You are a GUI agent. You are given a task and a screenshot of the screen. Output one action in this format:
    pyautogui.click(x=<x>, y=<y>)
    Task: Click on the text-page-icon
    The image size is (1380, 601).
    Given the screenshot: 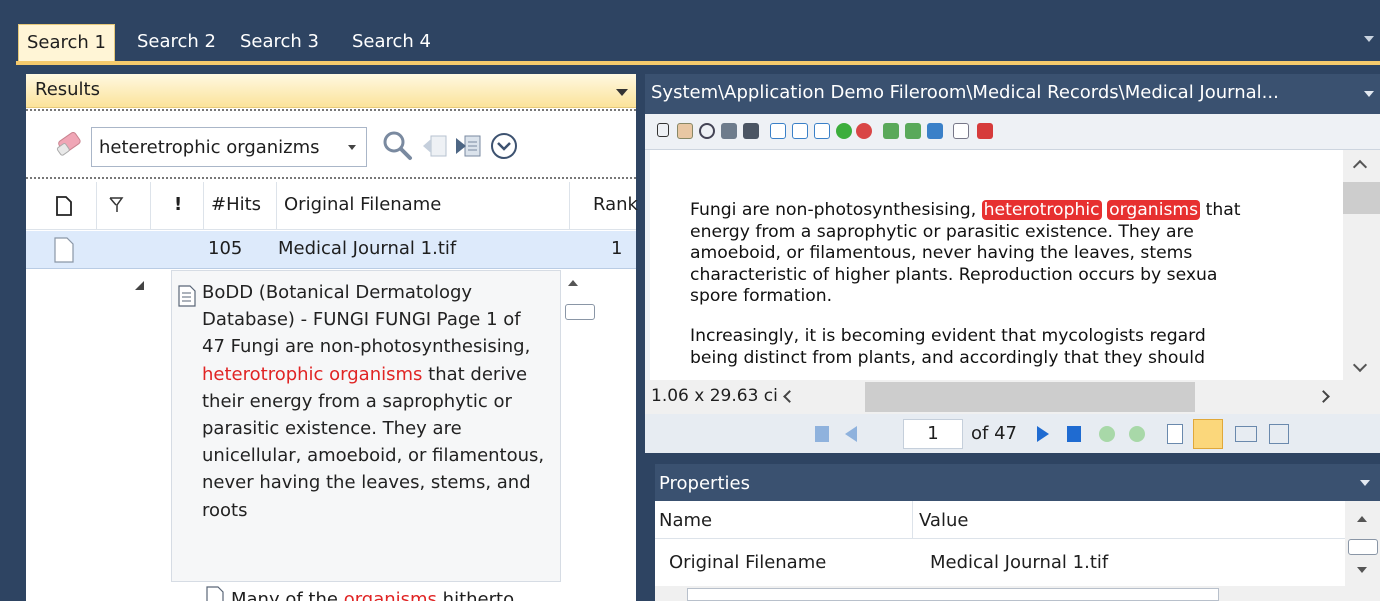 What is the action you would take?
    pyautogui.click(x=187, y=296)
    